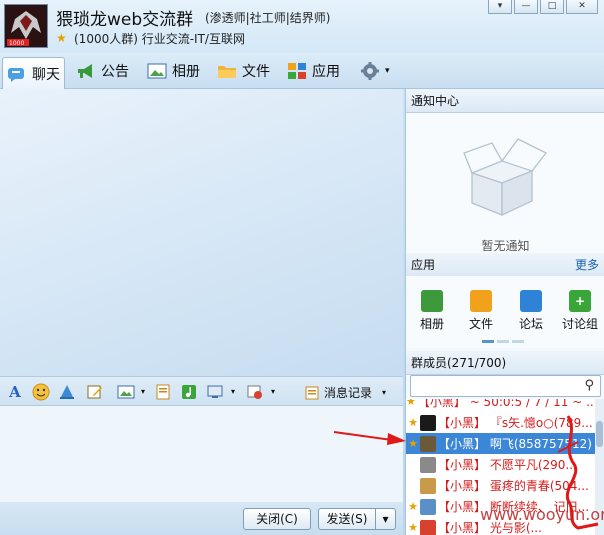 This screenshot has width=604, height=535. I want to click on group-avatar: 1000, so click(26, 26).